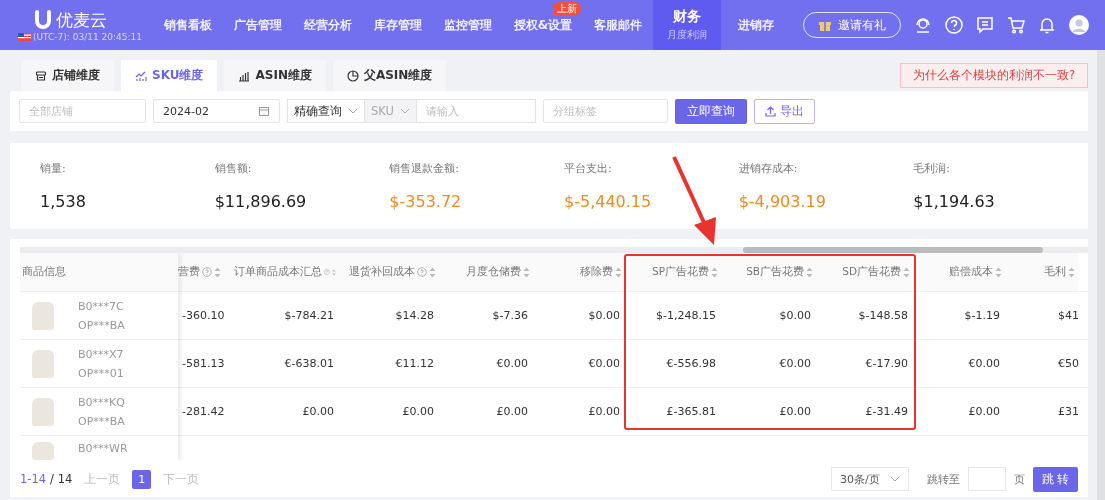  I want to click on table-cell-text: -581.13, so click(203, 364).